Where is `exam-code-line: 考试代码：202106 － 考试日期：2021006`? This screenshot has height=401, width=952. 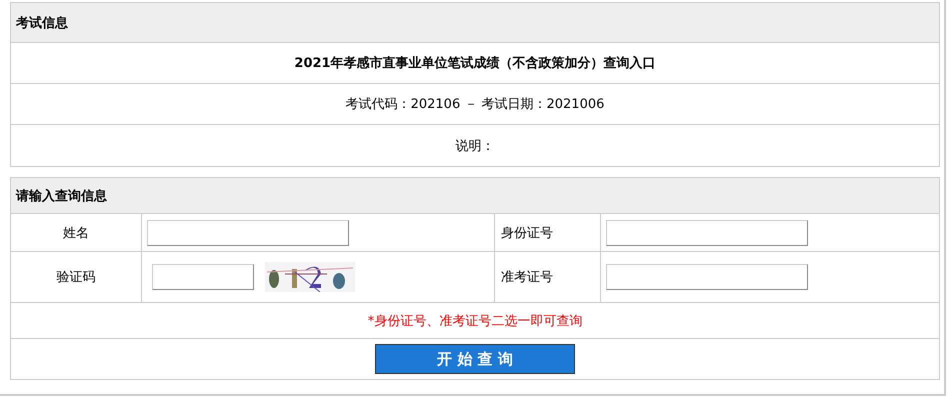
exam-code-line: 考试代码：202106 － 考试日期：2021006 is located at coordinates (475, 104).